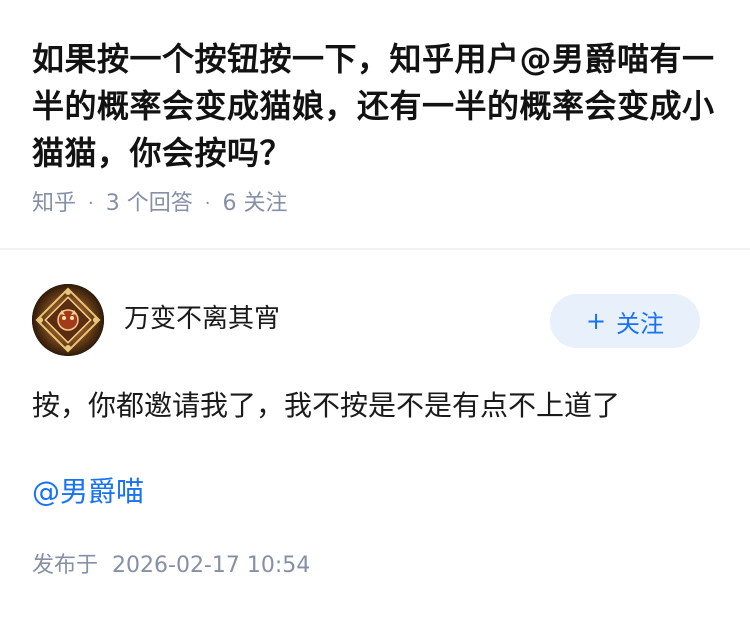 This screenshot has width=750, height=618. I want to click on follow-button: + 关注, so click(625, 321).